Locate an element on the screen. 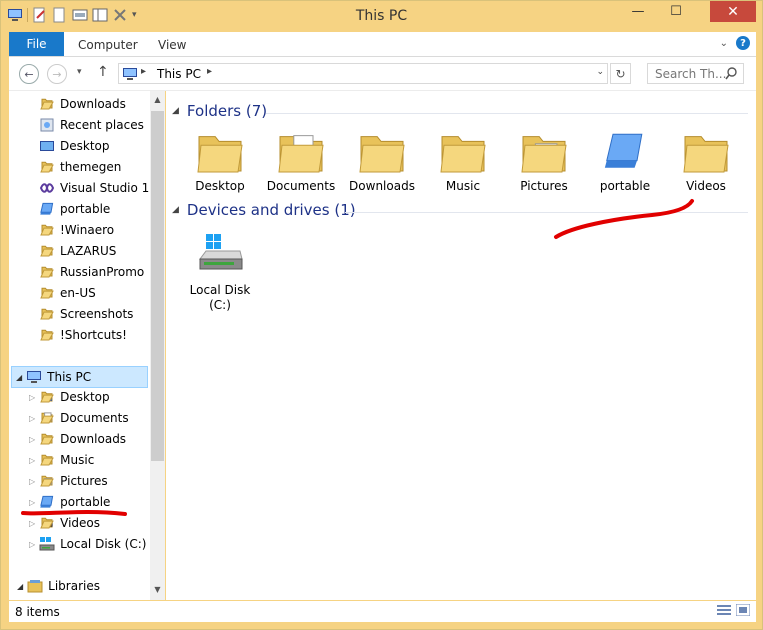 The image size is (763, 630). nav-this-pc-label: This PC is located at coordinates (69, 377).